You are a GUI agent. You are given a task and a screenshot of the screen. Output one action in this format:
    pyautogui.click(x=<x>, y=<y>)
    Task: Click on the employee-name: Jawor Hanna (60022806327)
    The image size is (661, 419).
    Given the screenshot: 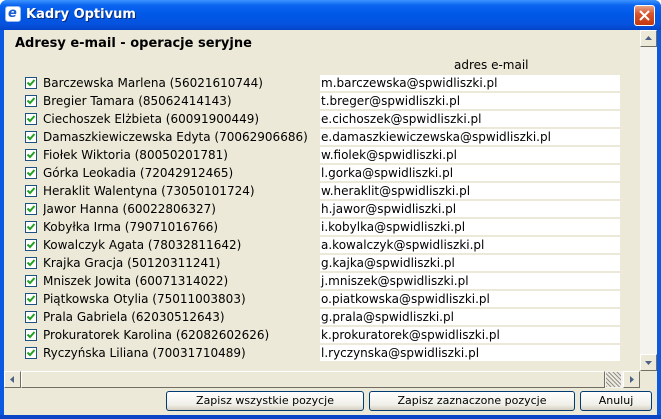 What is the action you would take?
    pyautogui.click(x=129, y=209)
    